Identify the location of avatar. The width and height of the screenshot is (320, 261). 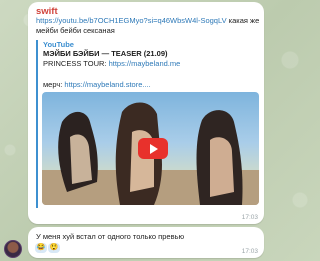
(13, 249).